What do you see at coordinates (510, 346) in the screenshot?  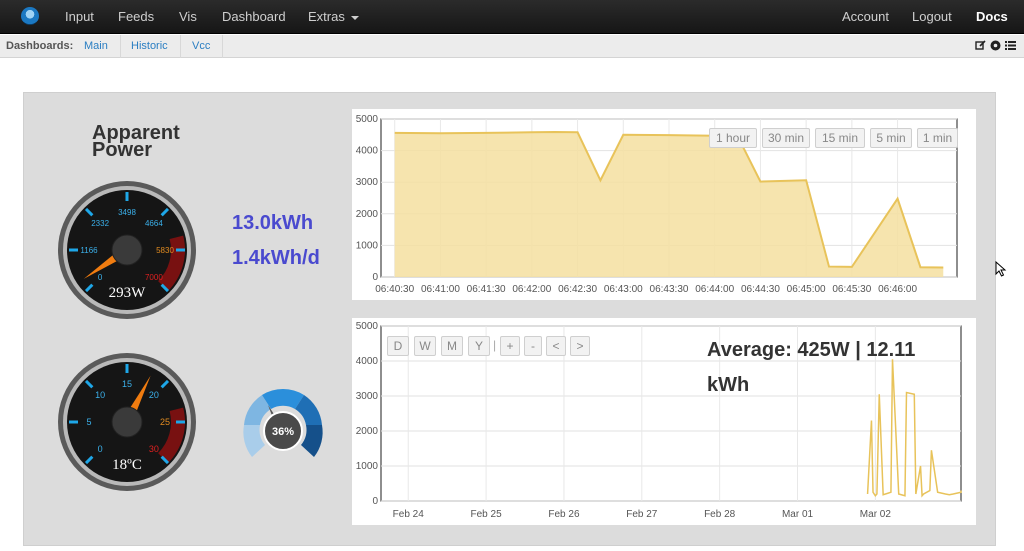 I see `zoom-in-button: +` at bounding box center [510, 346].